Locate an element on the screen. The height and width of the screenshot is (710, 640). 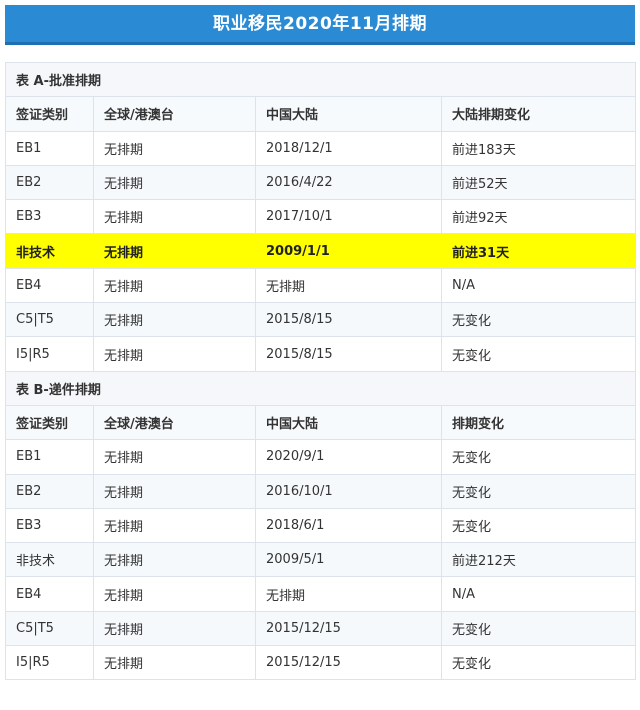
table-cell: 2009/1/1 is located at coordinates (348, 251).